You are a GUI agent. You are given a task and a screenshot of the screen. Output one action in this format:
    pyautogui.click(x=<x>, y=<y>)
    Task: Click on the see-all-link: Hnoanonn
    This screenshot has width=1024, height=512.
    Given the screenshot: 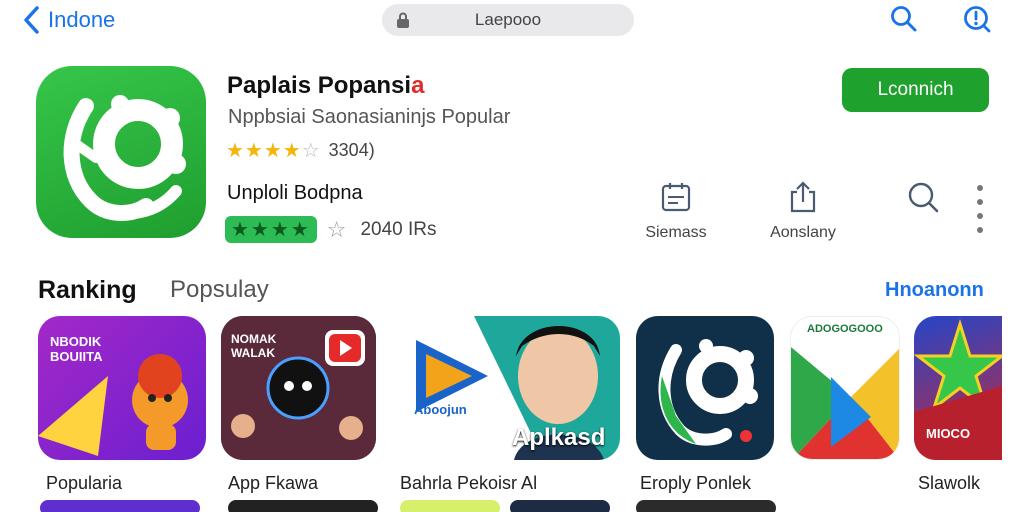 What is the action you would take?
    pyautogui.click(x=934, y=290)
    